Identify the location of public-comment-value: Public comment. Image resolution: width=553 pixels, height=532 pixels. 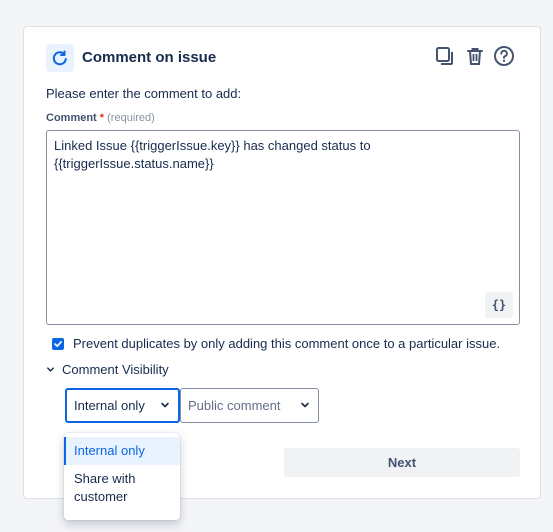
(234, 405).